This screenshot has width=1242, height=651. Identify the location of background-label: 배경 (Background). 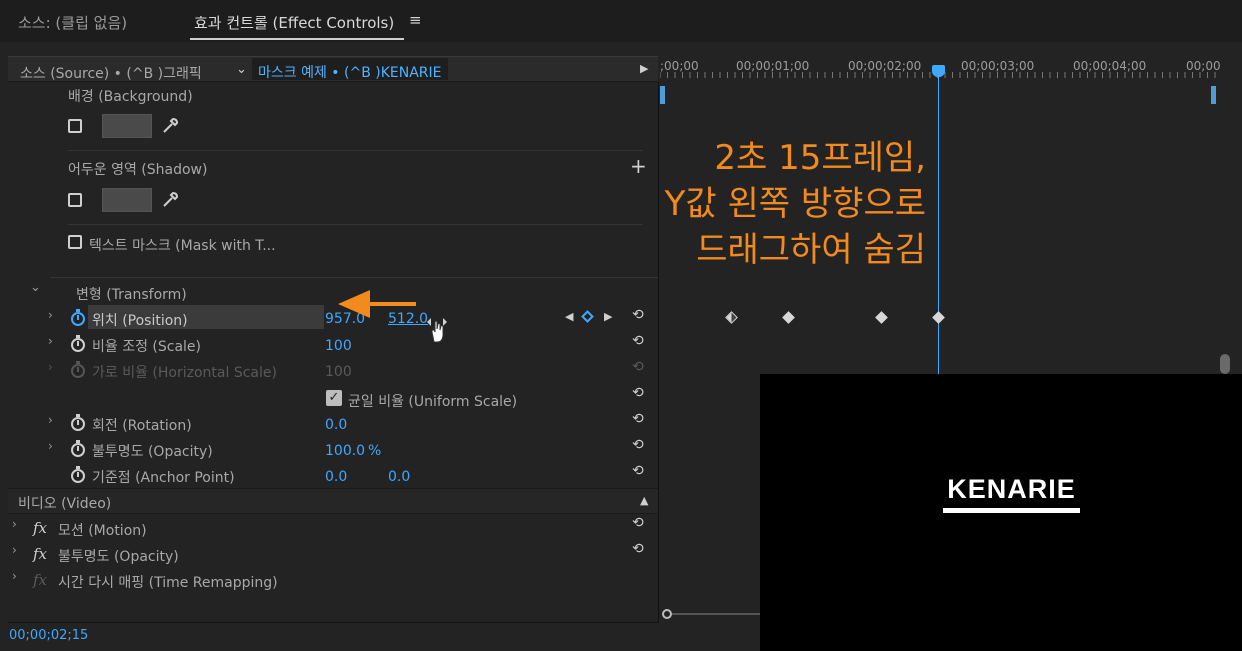
(130, 97).